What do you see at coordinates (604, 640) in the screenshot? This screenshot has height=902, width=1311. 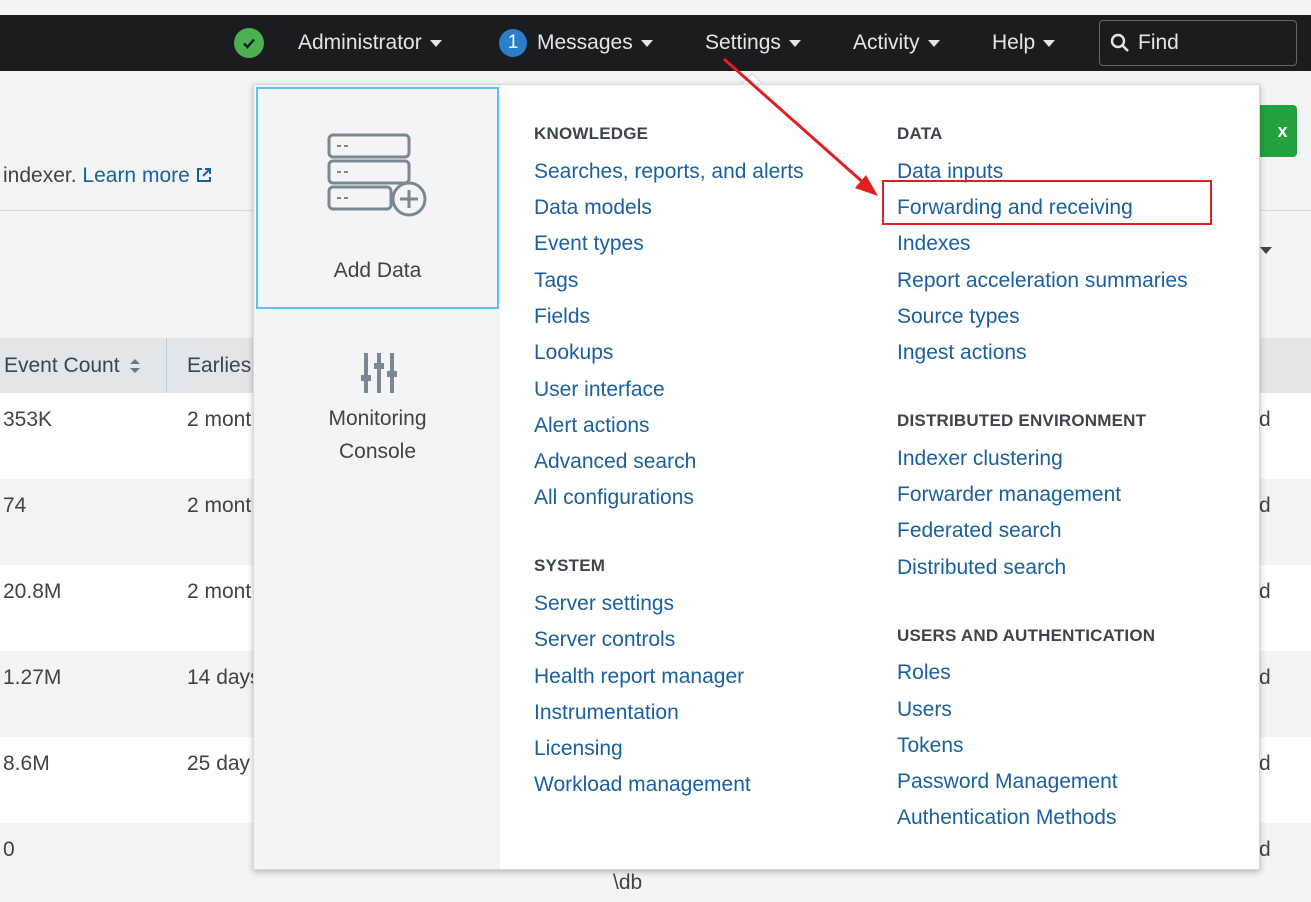 I see `menu-item-server-controls: Server controls` at bounding box center [604, 640].